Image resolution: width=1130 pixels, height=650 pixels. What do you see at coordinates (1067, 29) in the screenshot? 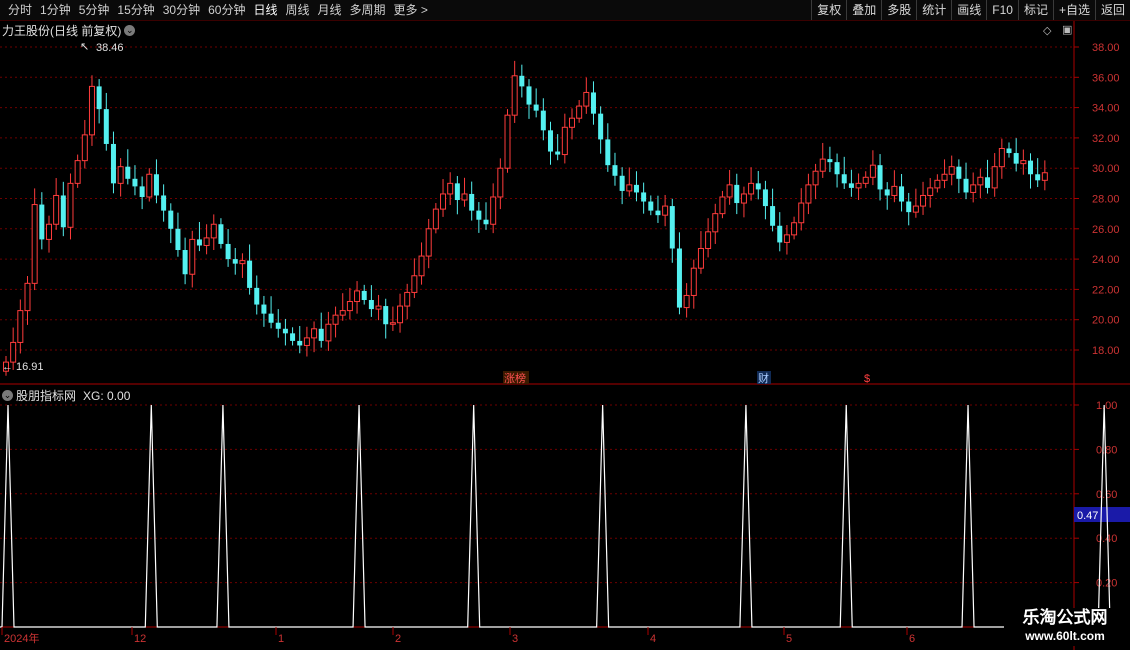
I see `collapse-icon: ▣` at bounding box center [1067, 29].